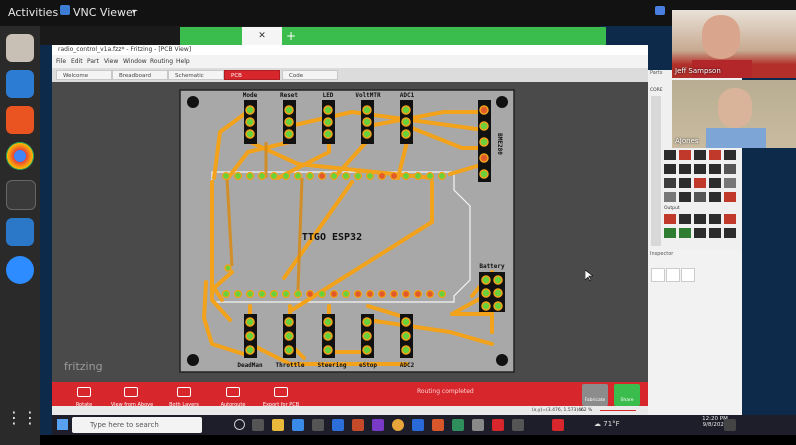 This screenshot has width=796, height=445. I want to click on apps-grid-icon: ⋮⋮, so click(22, 418).